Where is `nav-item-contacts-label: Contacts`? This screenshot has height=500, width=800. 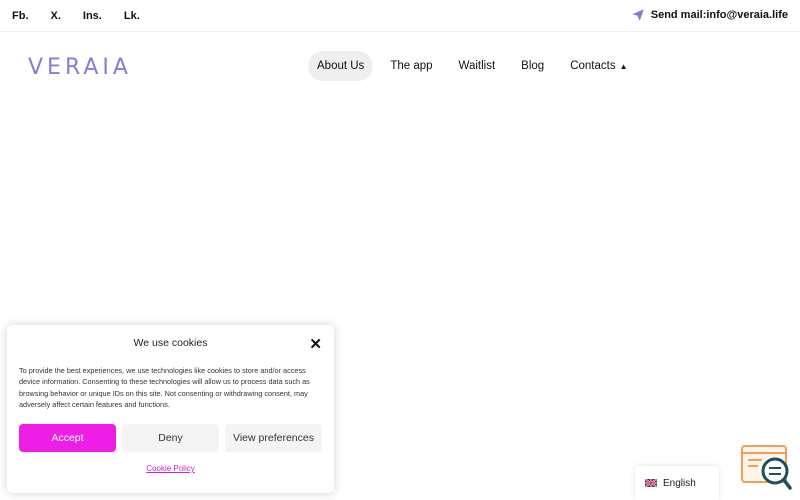
nav-item-contacts-label: Contacts is located at coordinates (593, 66).